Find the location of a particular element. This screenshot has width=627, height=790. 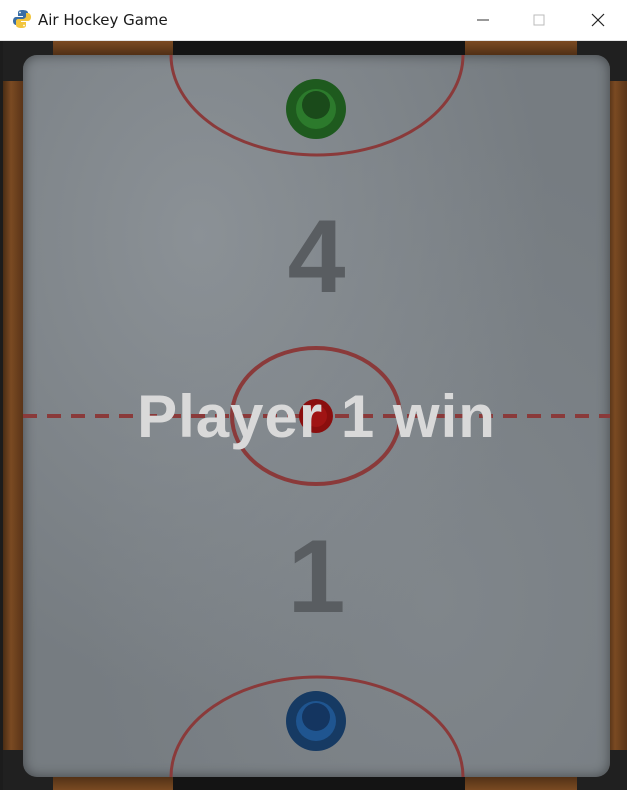

minimize-button is located at coordinates (483, 20).